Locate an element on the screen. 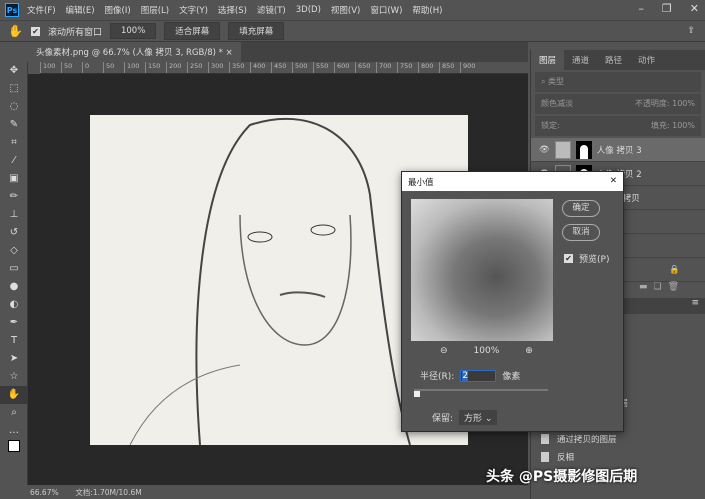  pen-tool-icon: ✒ is located at coordinates (14, 323).